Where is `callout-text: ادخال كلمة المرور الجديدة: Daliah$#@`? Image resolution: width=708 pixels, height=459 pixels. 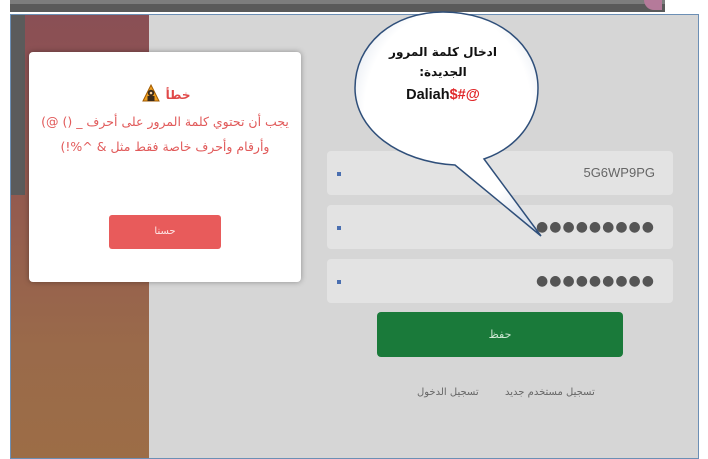
callout-text: ادخال كلمة المرور الجديدة: Daliah$#@ is located at coordinates (443, 75).